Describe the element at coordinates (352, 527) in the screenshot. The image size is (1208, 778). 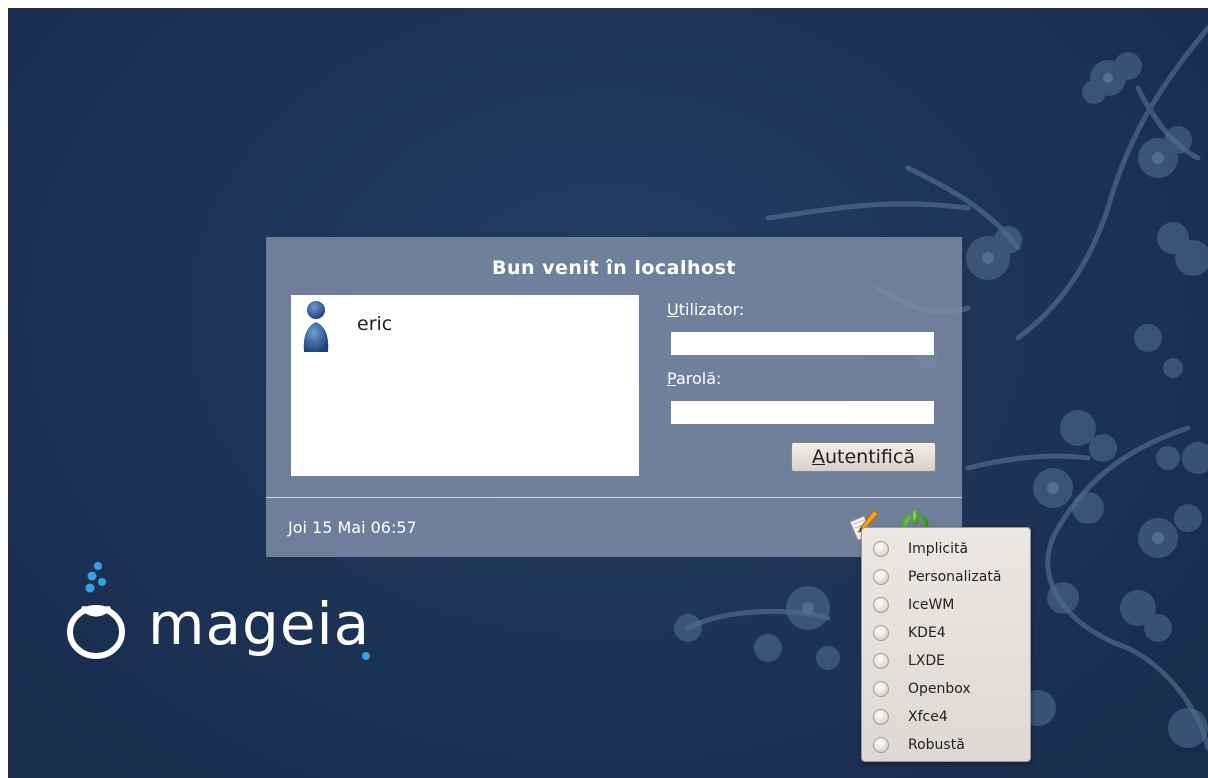
I see `date-time: Joi 15 Mai 06:57` at that location.